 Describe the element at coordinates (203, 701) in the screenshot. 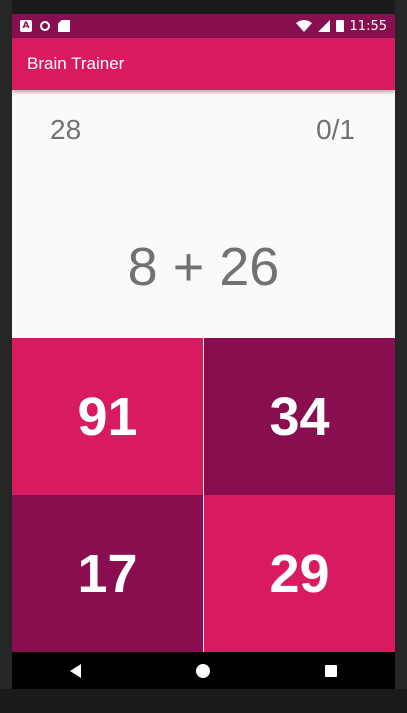

I see `device-frame-bottom` at that location.